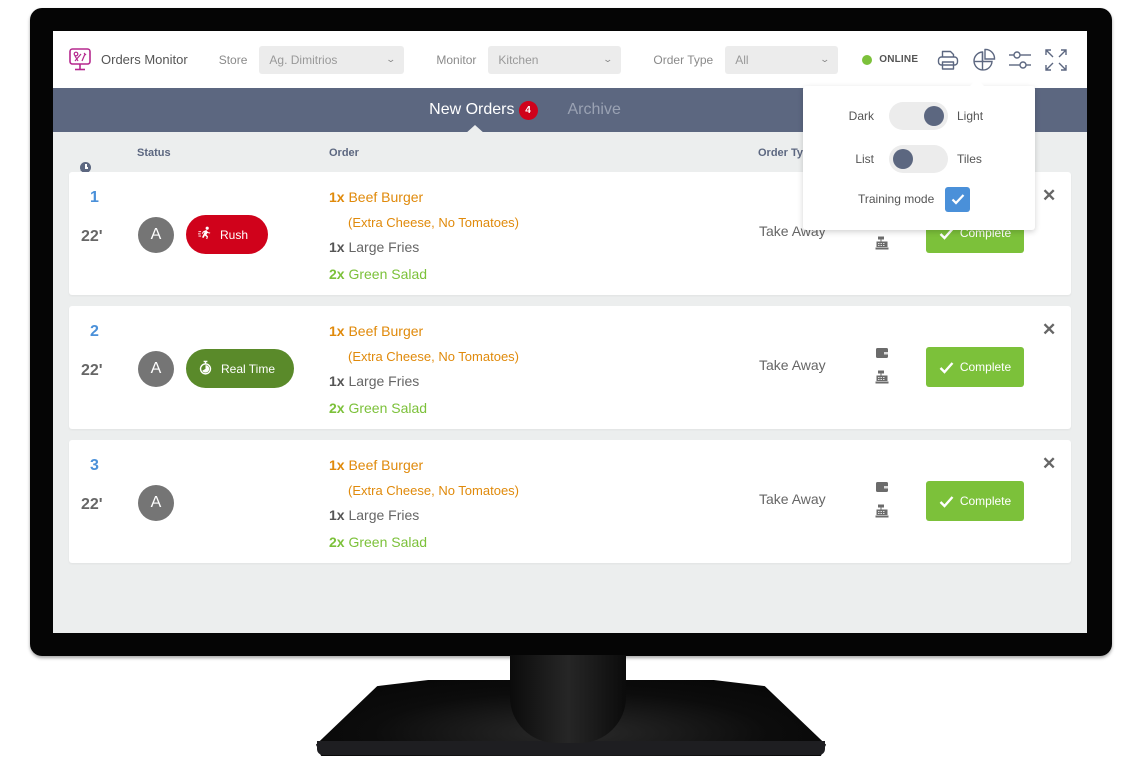  Describe the element at coordinates (984, 60) in the screenshot. I see `pie-chart-icon` at that location.